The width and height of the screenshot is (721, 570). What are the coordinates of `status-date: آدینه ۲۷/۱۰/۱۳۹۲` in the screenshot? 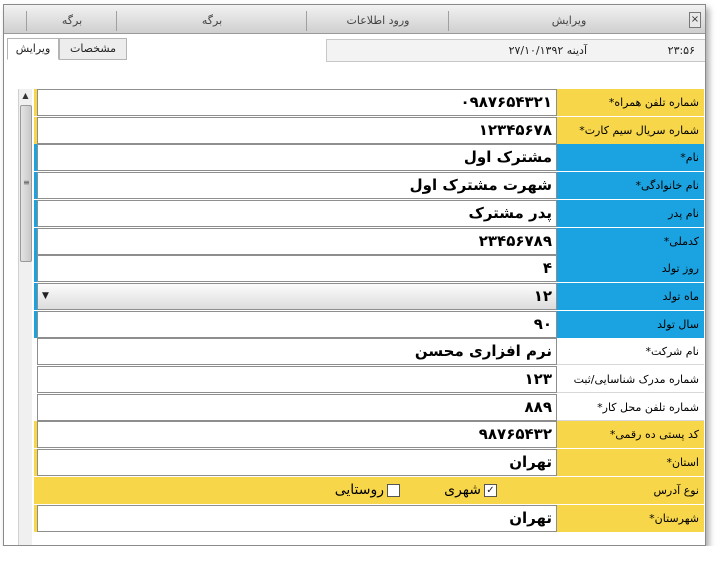 It's located at (547, 50).